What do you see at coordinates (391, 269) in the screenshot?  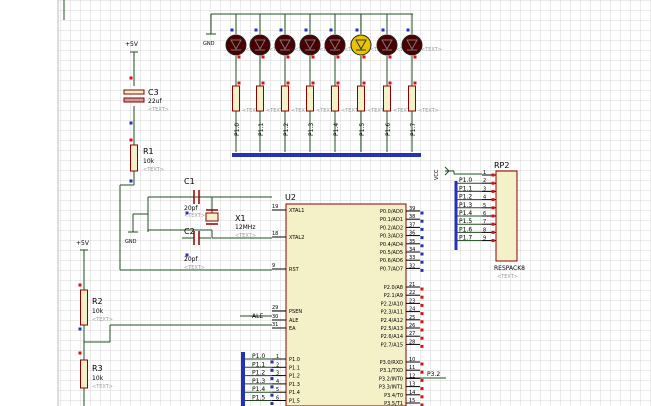 I see `u2-right-pin-name: P0.7/AD7` at bounding box center [391, 269].